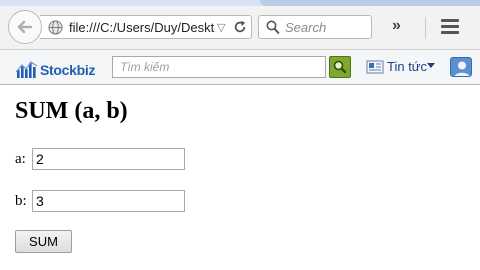 The height and width of the screenshot is (270, 480). Describe the element at coordinates (71, 111) in the screenshot. I see `page-title: SUM (a, b)` at that location.